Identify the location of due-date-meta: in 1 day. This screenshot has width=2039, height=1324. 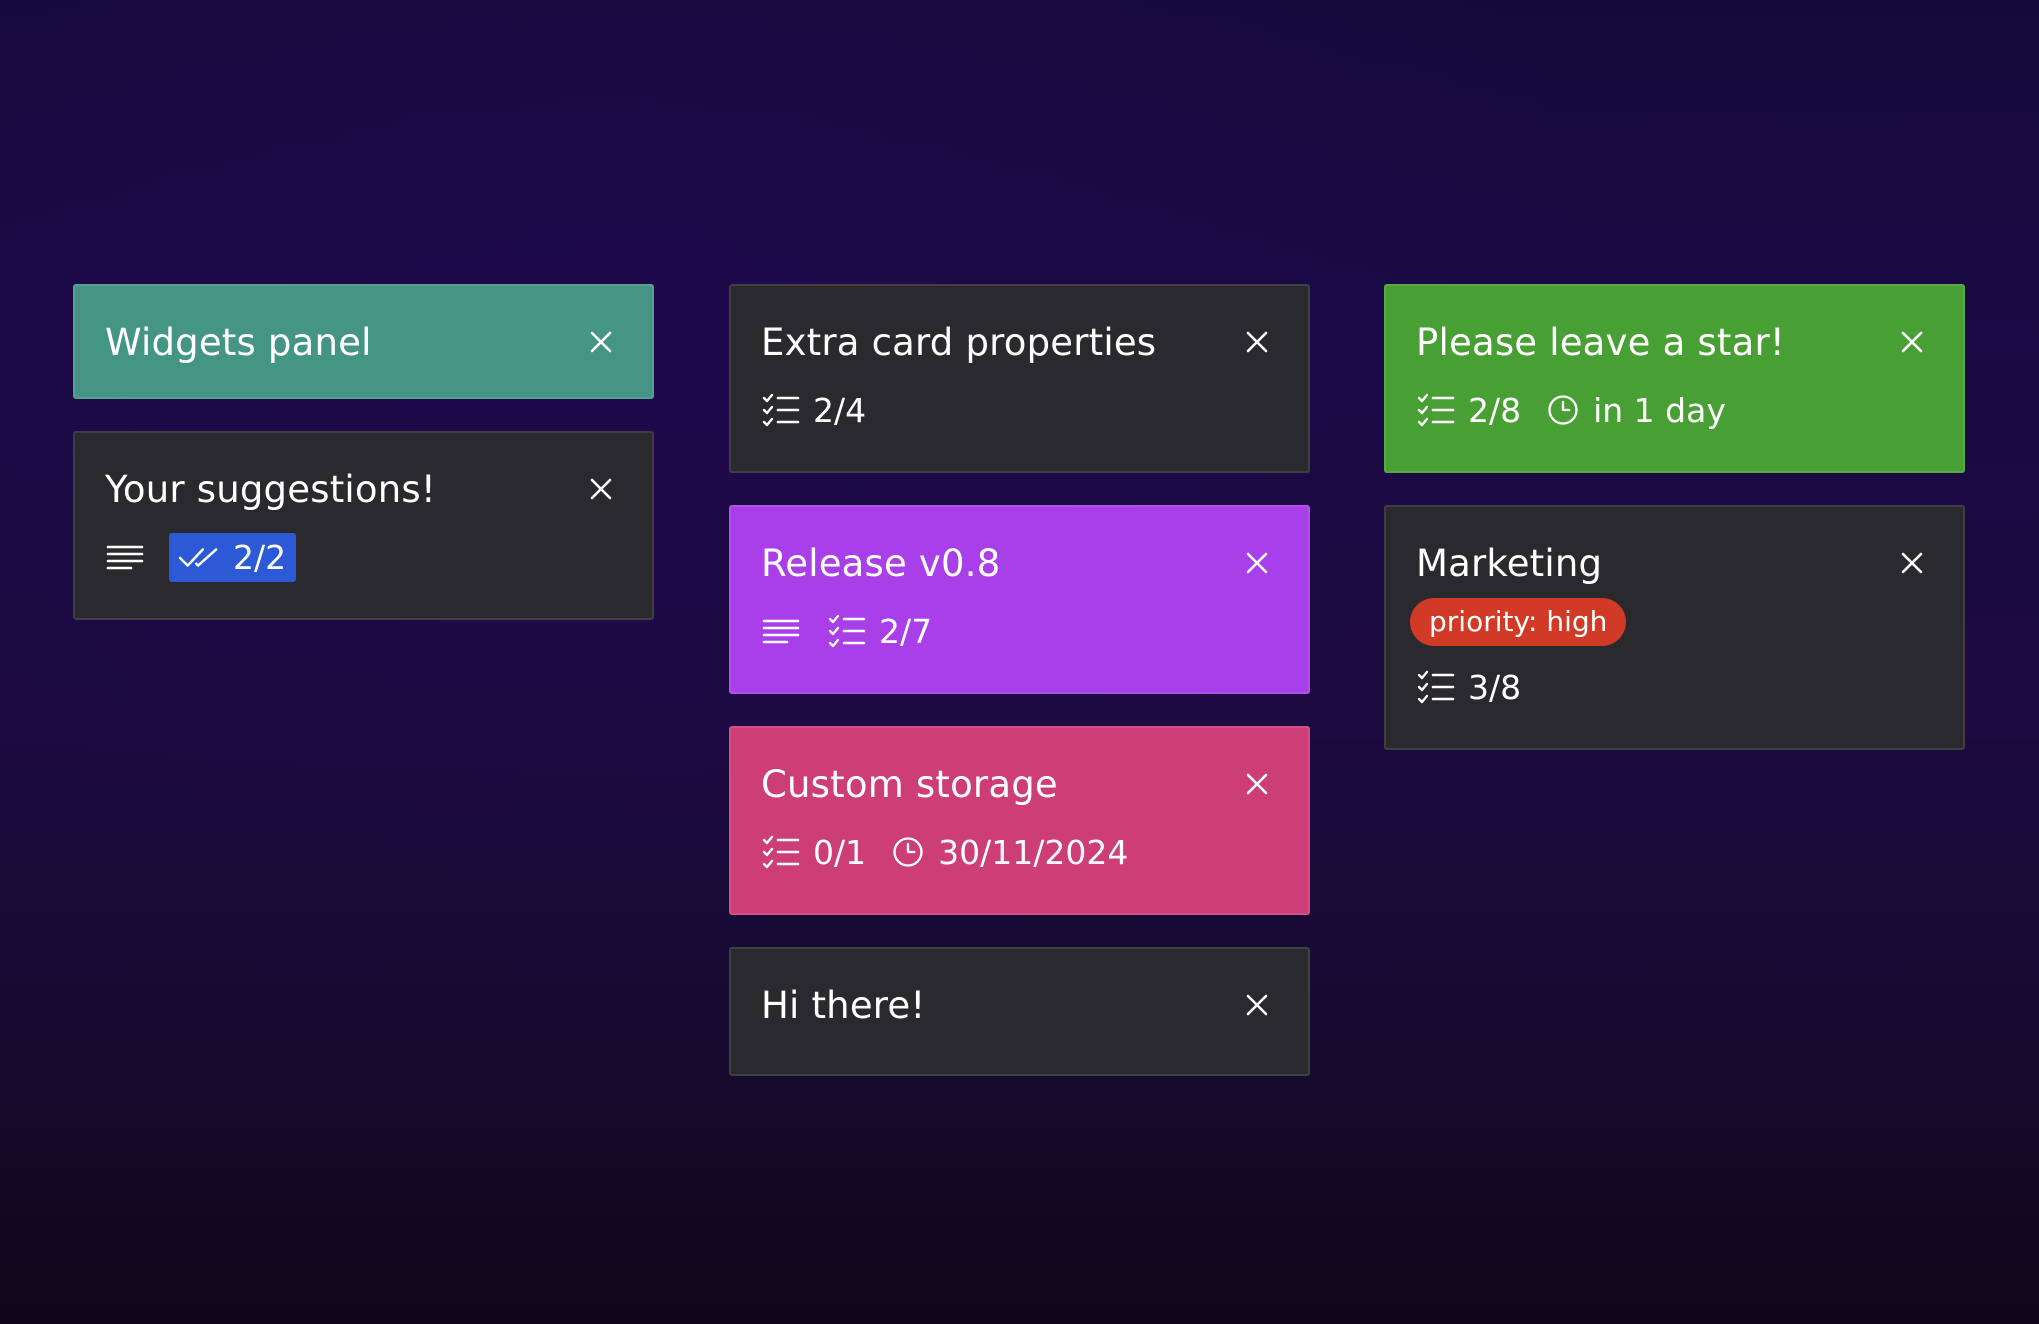
(1635, 410).